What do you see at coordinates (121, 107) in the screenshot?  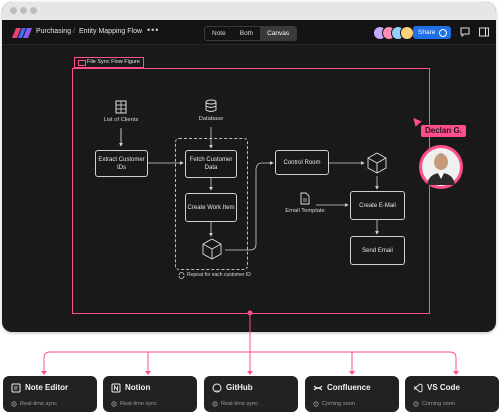 I see `spreadsheet-icon` at bounding box center [121, 107].